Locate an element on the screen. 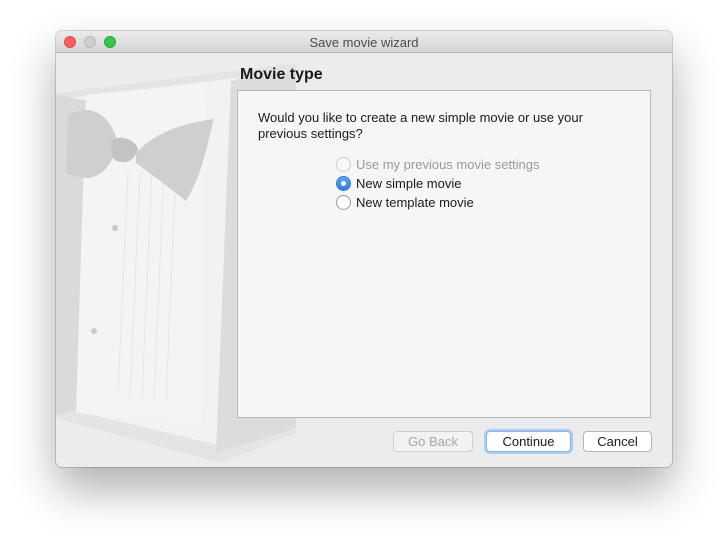  page-title: Movie type is located at coordinates (281, 74).